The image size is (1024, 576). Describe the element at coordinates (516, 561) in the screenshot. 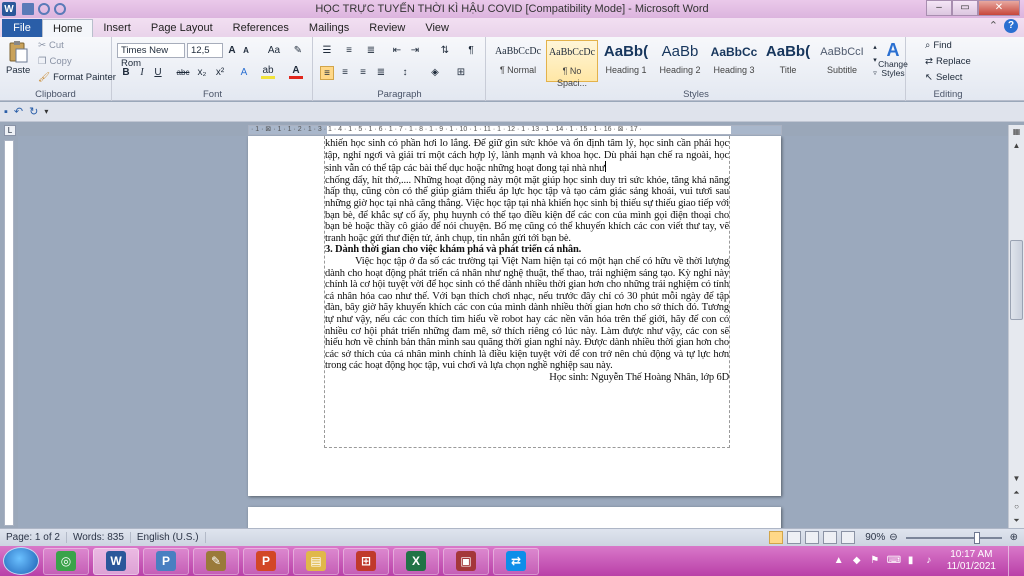

I see `taskbar-teamviewer-button: ⇄` at that location.